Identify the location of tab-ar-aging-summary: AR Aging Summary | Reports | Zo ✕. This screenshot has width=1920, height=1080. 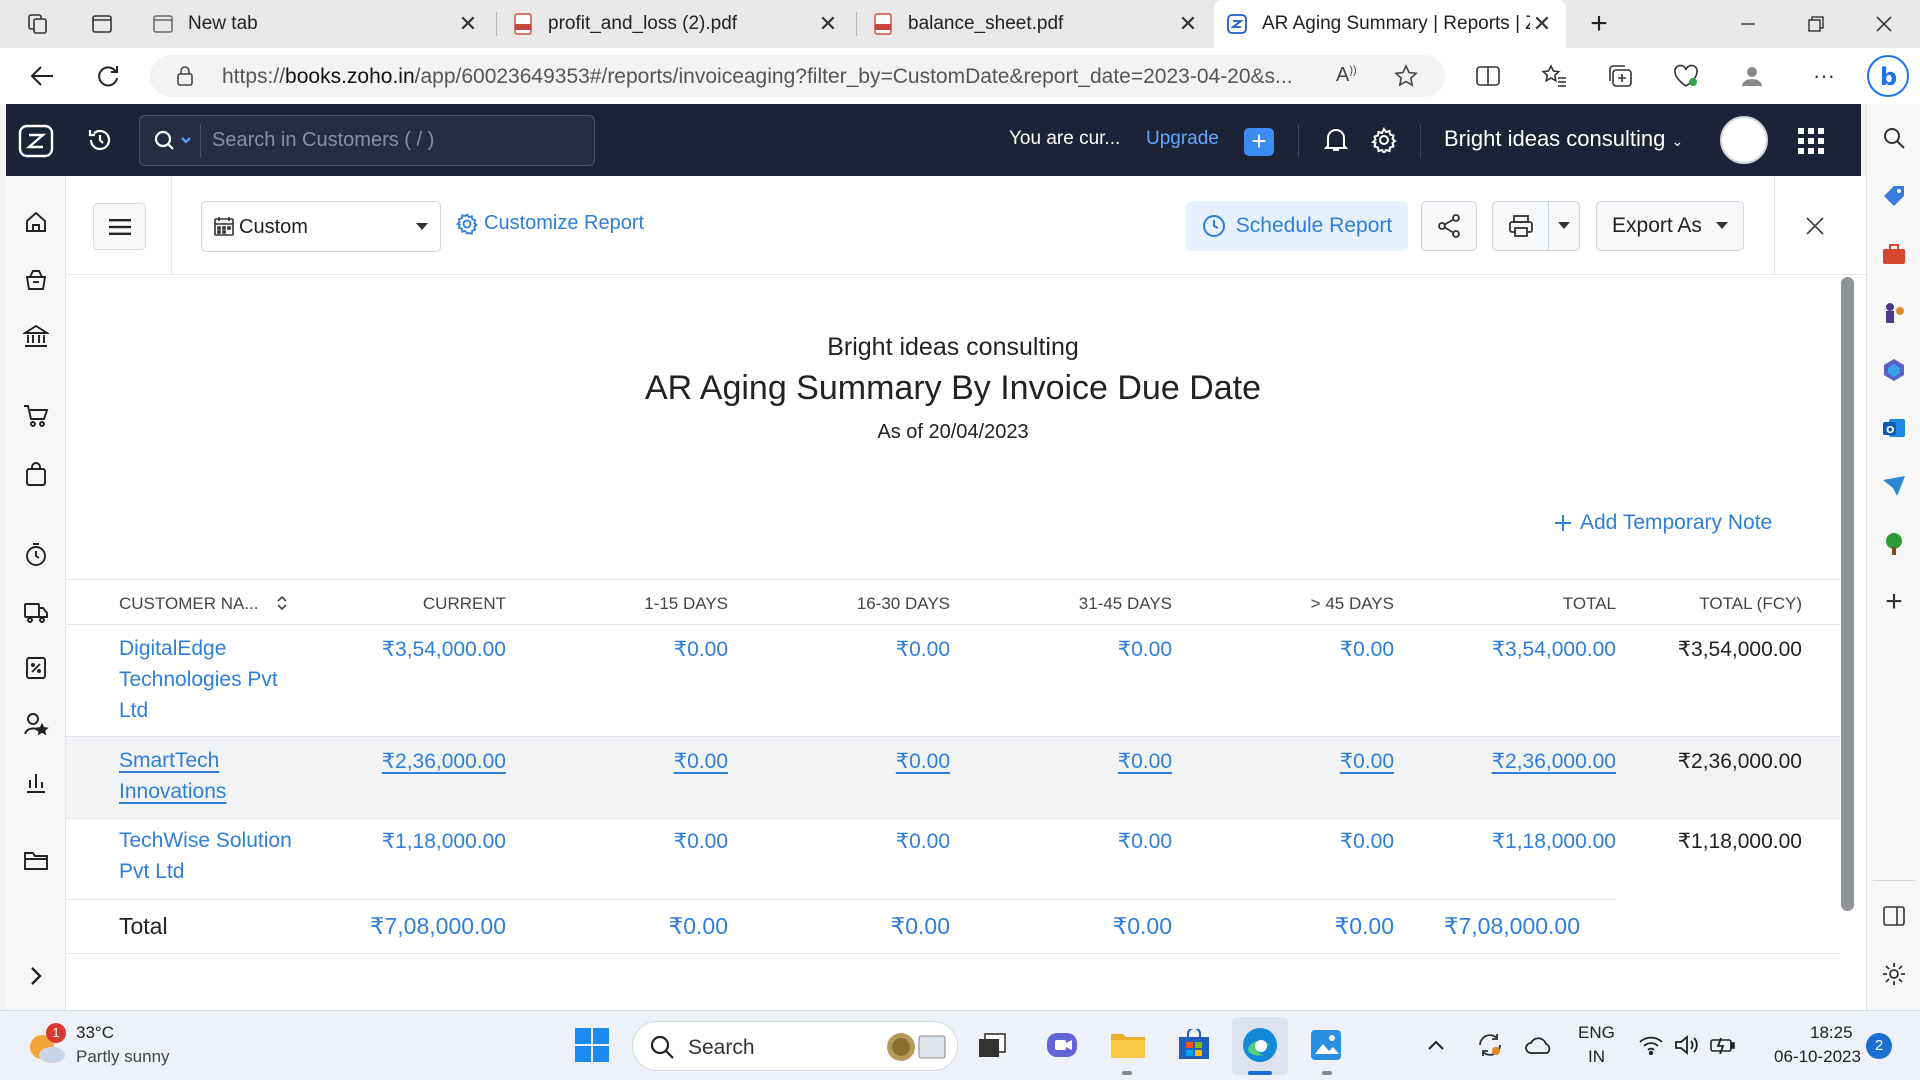
(1390, 24).